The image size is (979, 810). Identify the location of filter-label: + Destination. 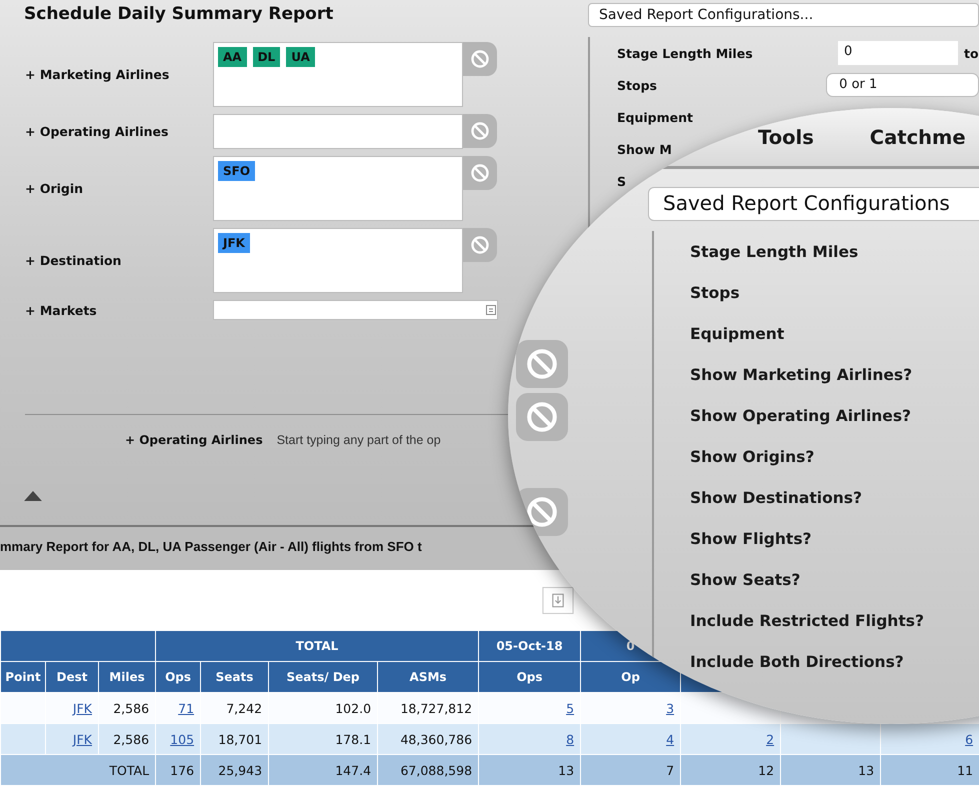
(106, 260).